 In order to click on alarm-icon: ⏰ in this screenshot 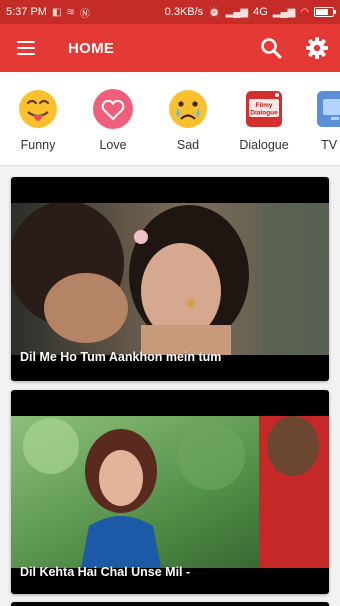, I will do `click(214, 12)`.